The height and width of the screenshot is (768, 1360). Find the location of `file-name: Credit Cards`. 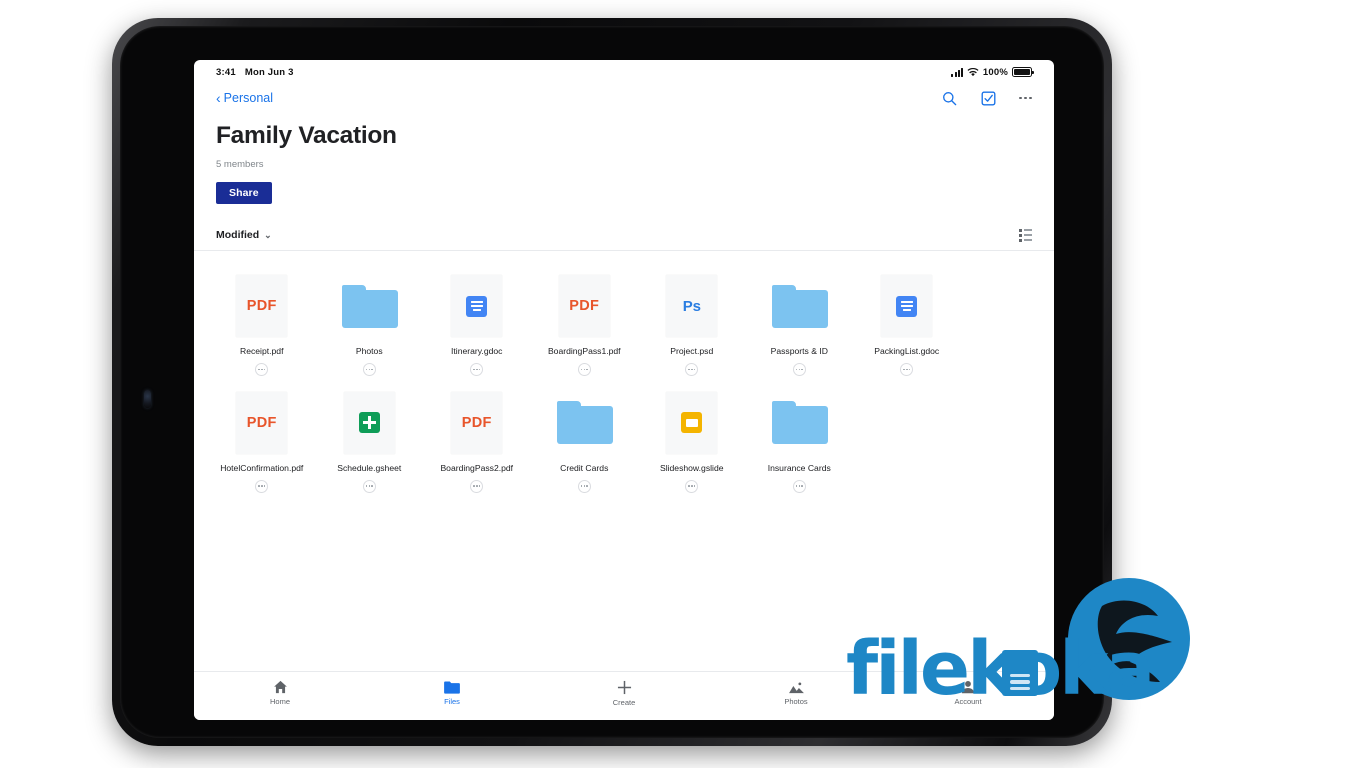

file-name: Credit Cards is located at coordinates (584, 467).